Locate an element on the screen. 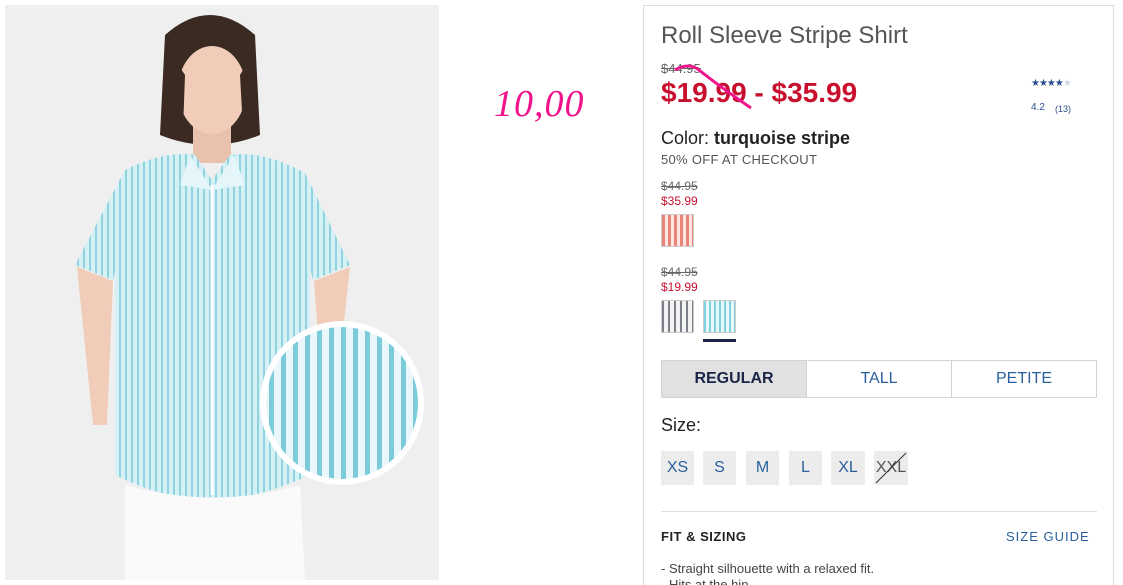 The image size is (1123, 585). swatch-group-1-old-price: $44.95 is located at coordinates (679, 186).